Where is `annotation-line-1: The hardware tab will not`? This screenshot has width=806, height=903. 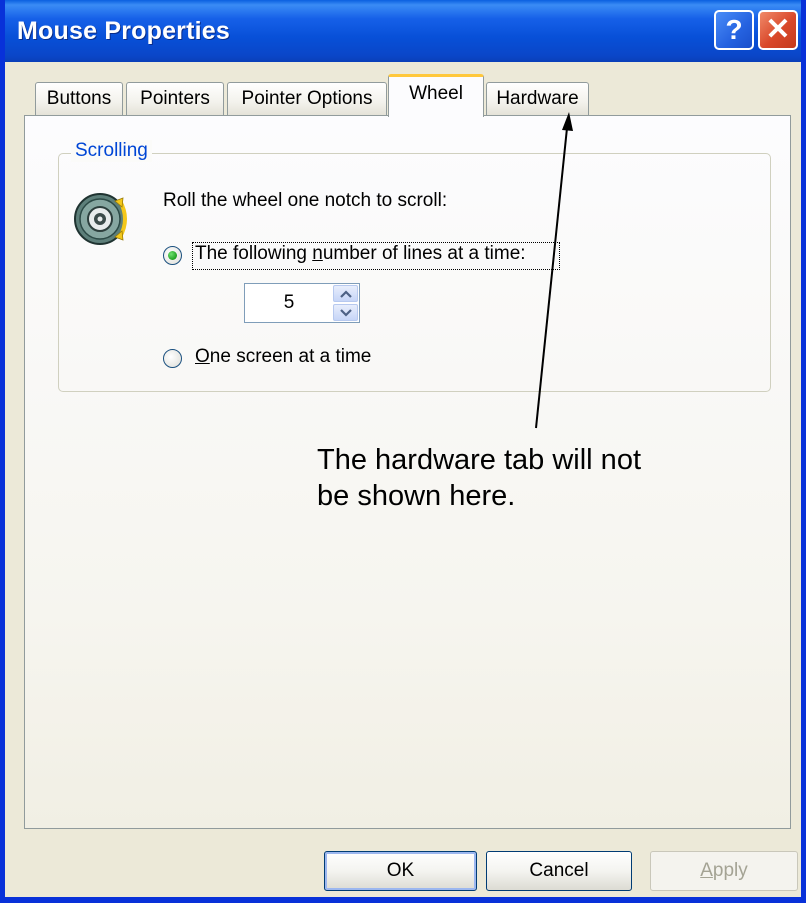
annotation-line-1: The hardware tab will not is located at coordinates (479, 460).